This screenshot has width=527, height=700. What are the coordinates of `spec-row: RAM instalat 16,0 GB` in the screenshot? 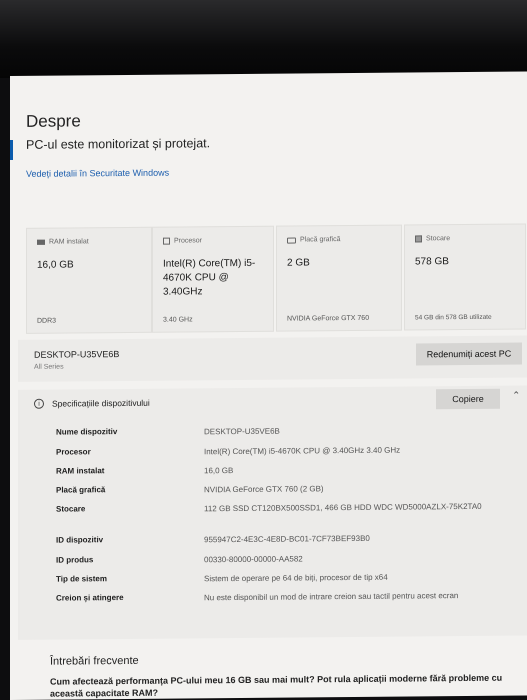 It's located at (145, 471).